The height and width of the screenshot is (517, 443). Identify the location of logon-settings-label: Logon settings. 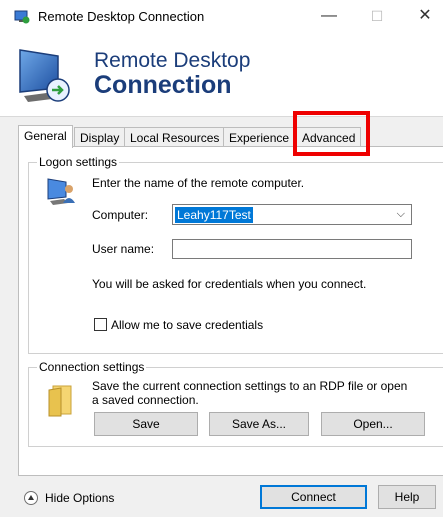
(78, 162).